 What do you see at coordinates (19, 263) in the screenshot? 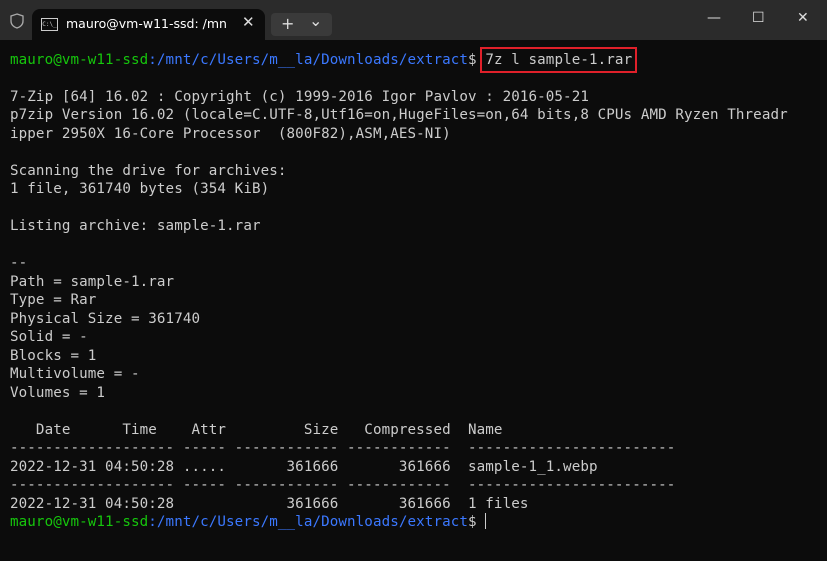
I see `output-line: --` at bounding box center [19, 263].